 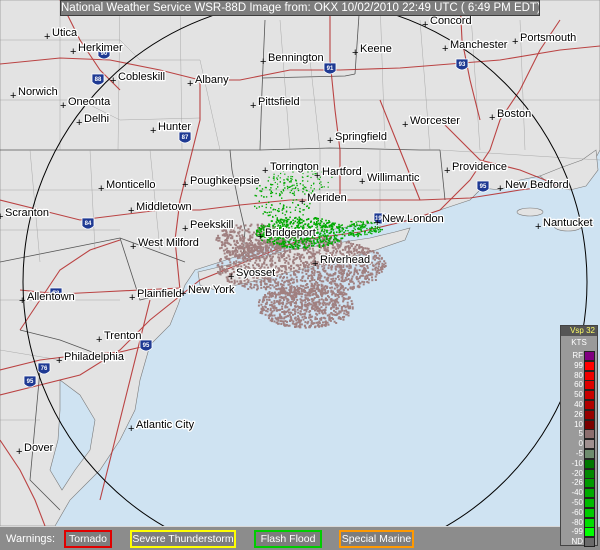 I want to click on legend-product: Vsp 32, so click(x=579, y=331).